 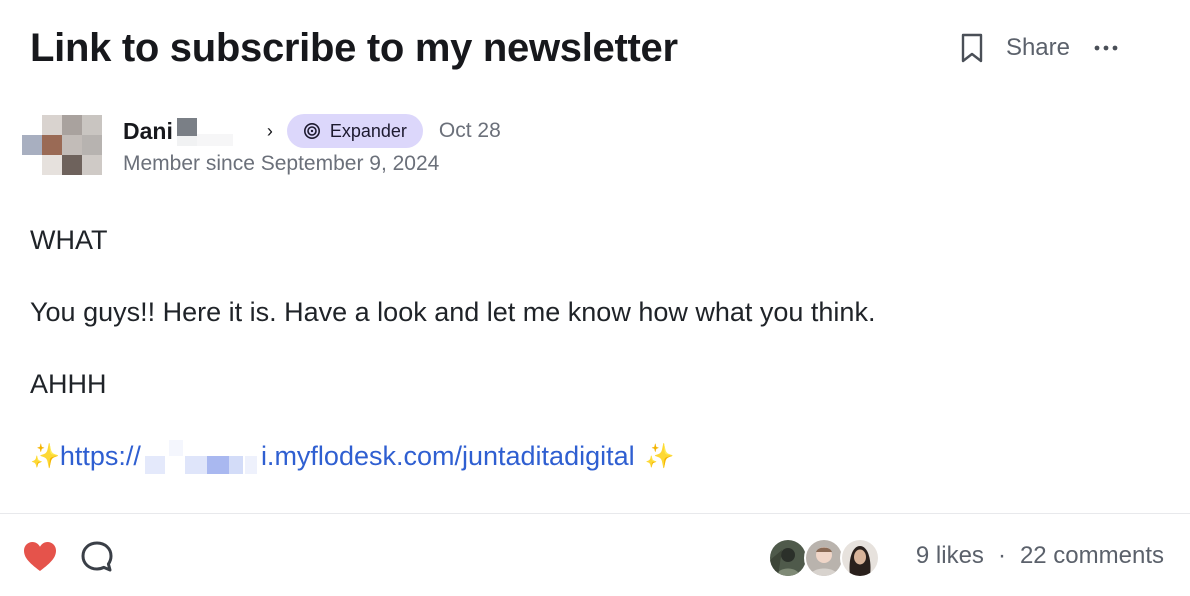 I want to click on post-footer: 9 likes · 22 comments, so click(x=595, y=558).